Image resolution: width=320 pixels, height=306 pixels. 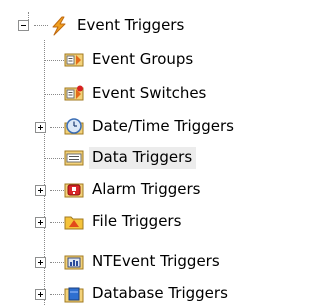 I want to click on tree-item-alarm-triggers: Alarm Triggers, so click(x=134, y=190).